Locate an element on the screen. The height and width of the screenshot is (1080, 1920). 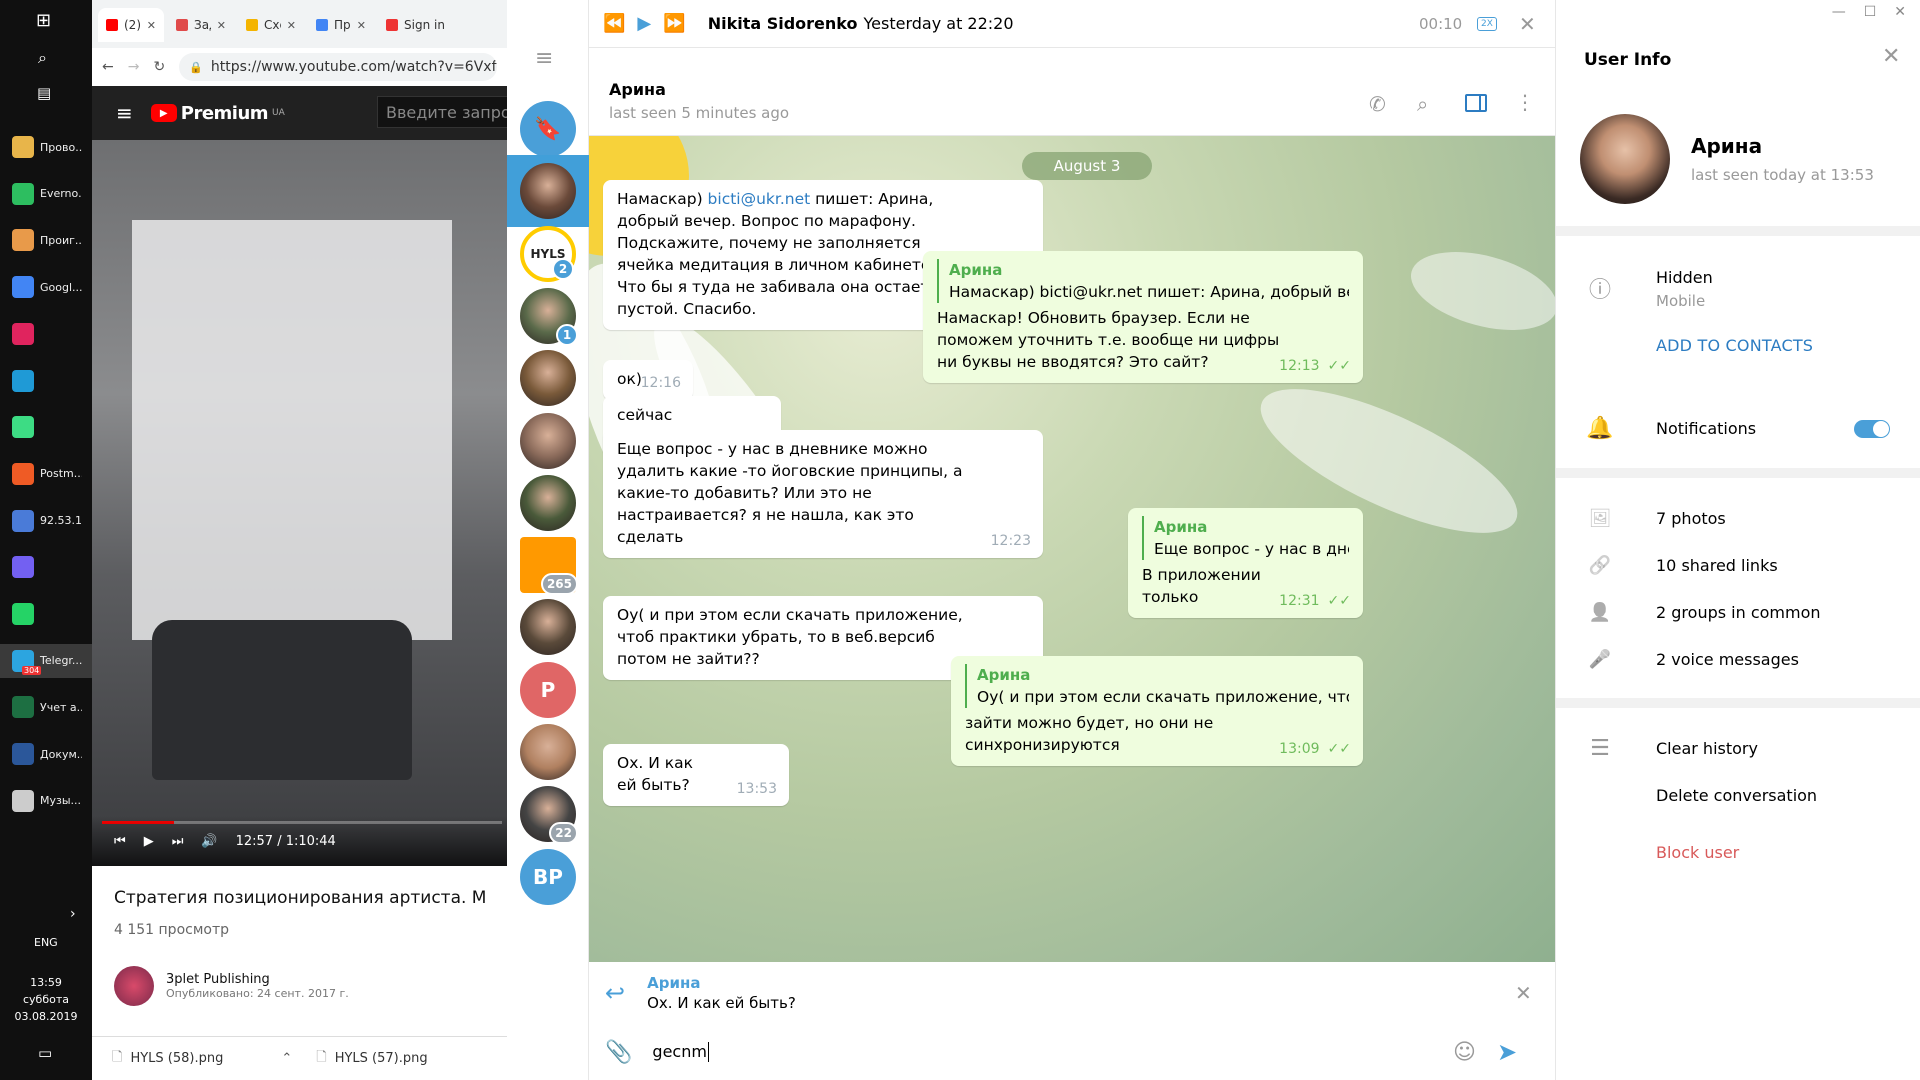
forward-icon: → is located at coordinates (134, 67).